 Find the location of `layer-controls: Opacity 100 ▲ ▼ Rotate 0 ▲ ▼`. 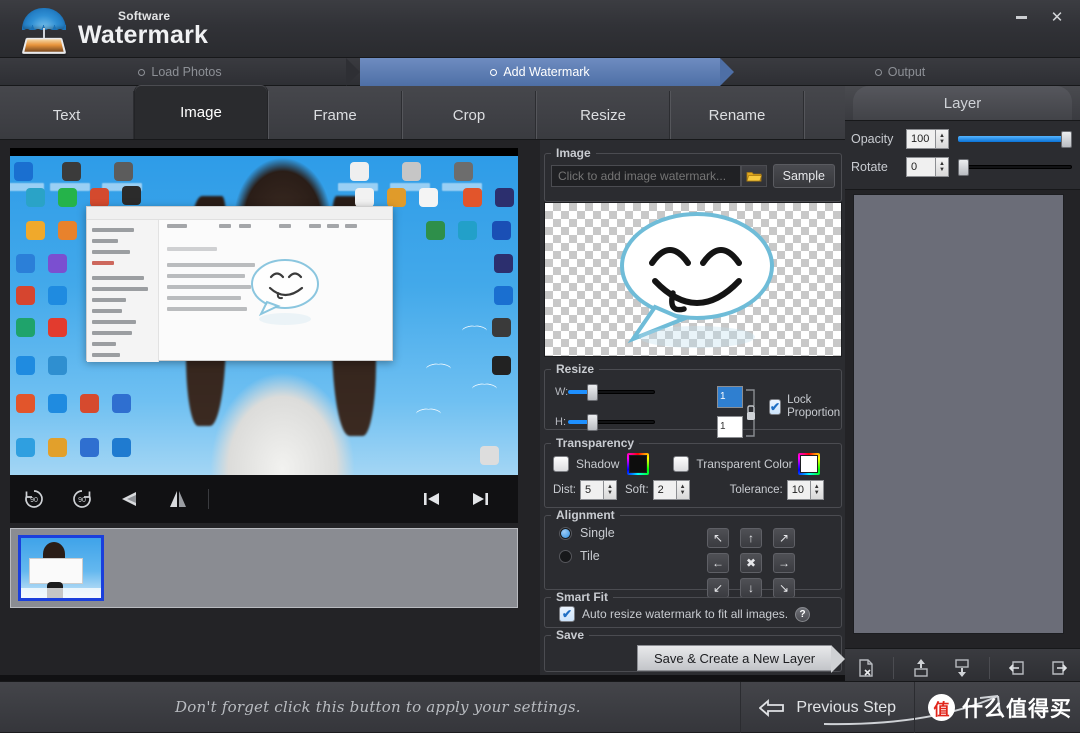

layer-controls: Opacity 100 ▲ ▼ Rotate 0 ▲ ▼ is located at coordinates (962, 155).